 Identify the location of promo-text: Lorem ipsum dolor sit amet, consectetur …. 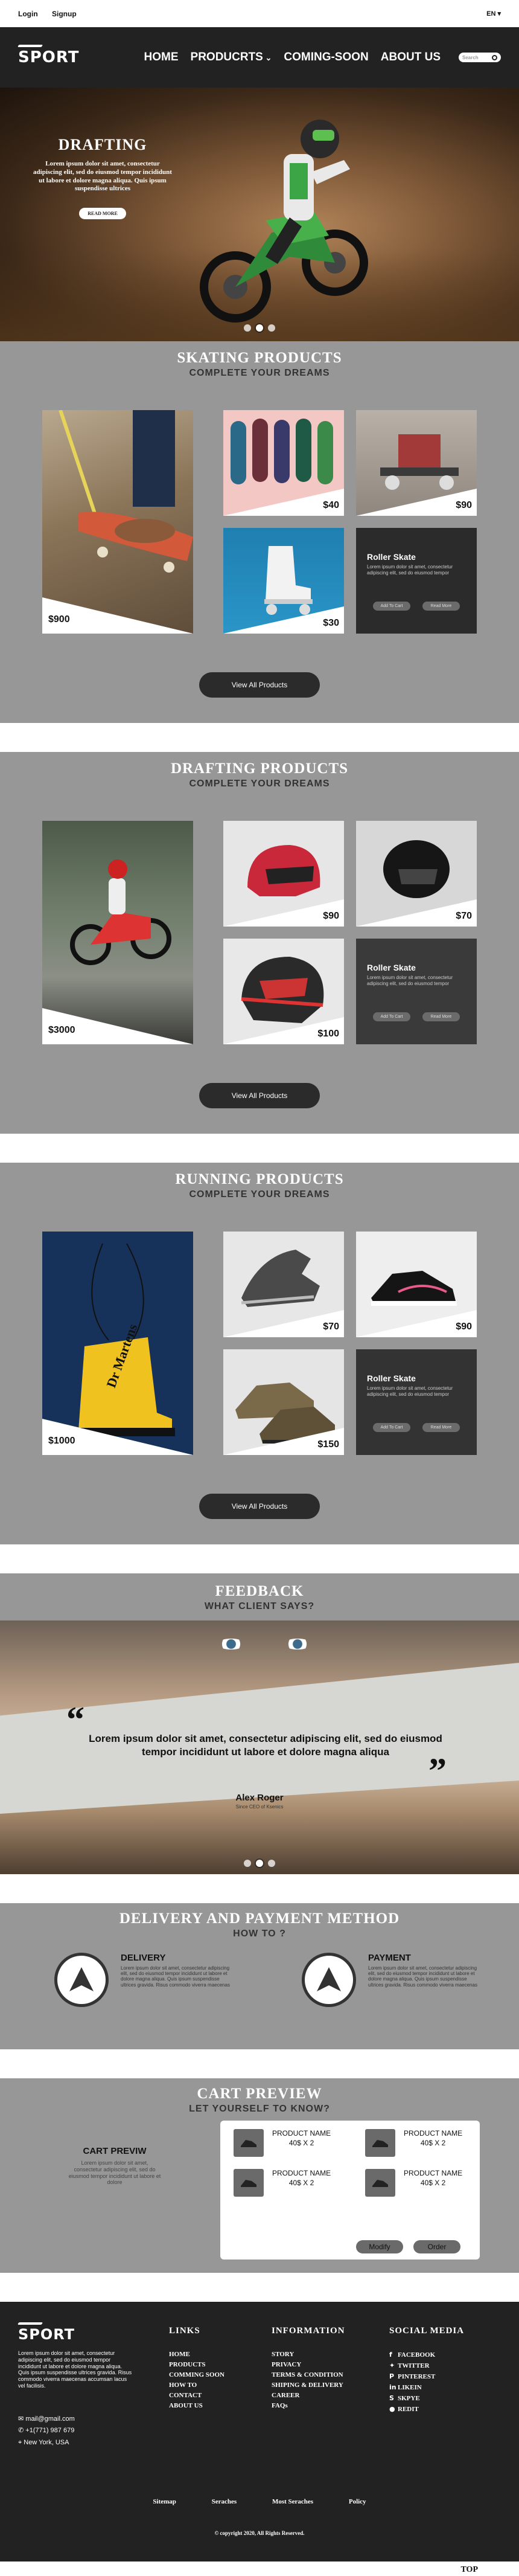
(410, 570).